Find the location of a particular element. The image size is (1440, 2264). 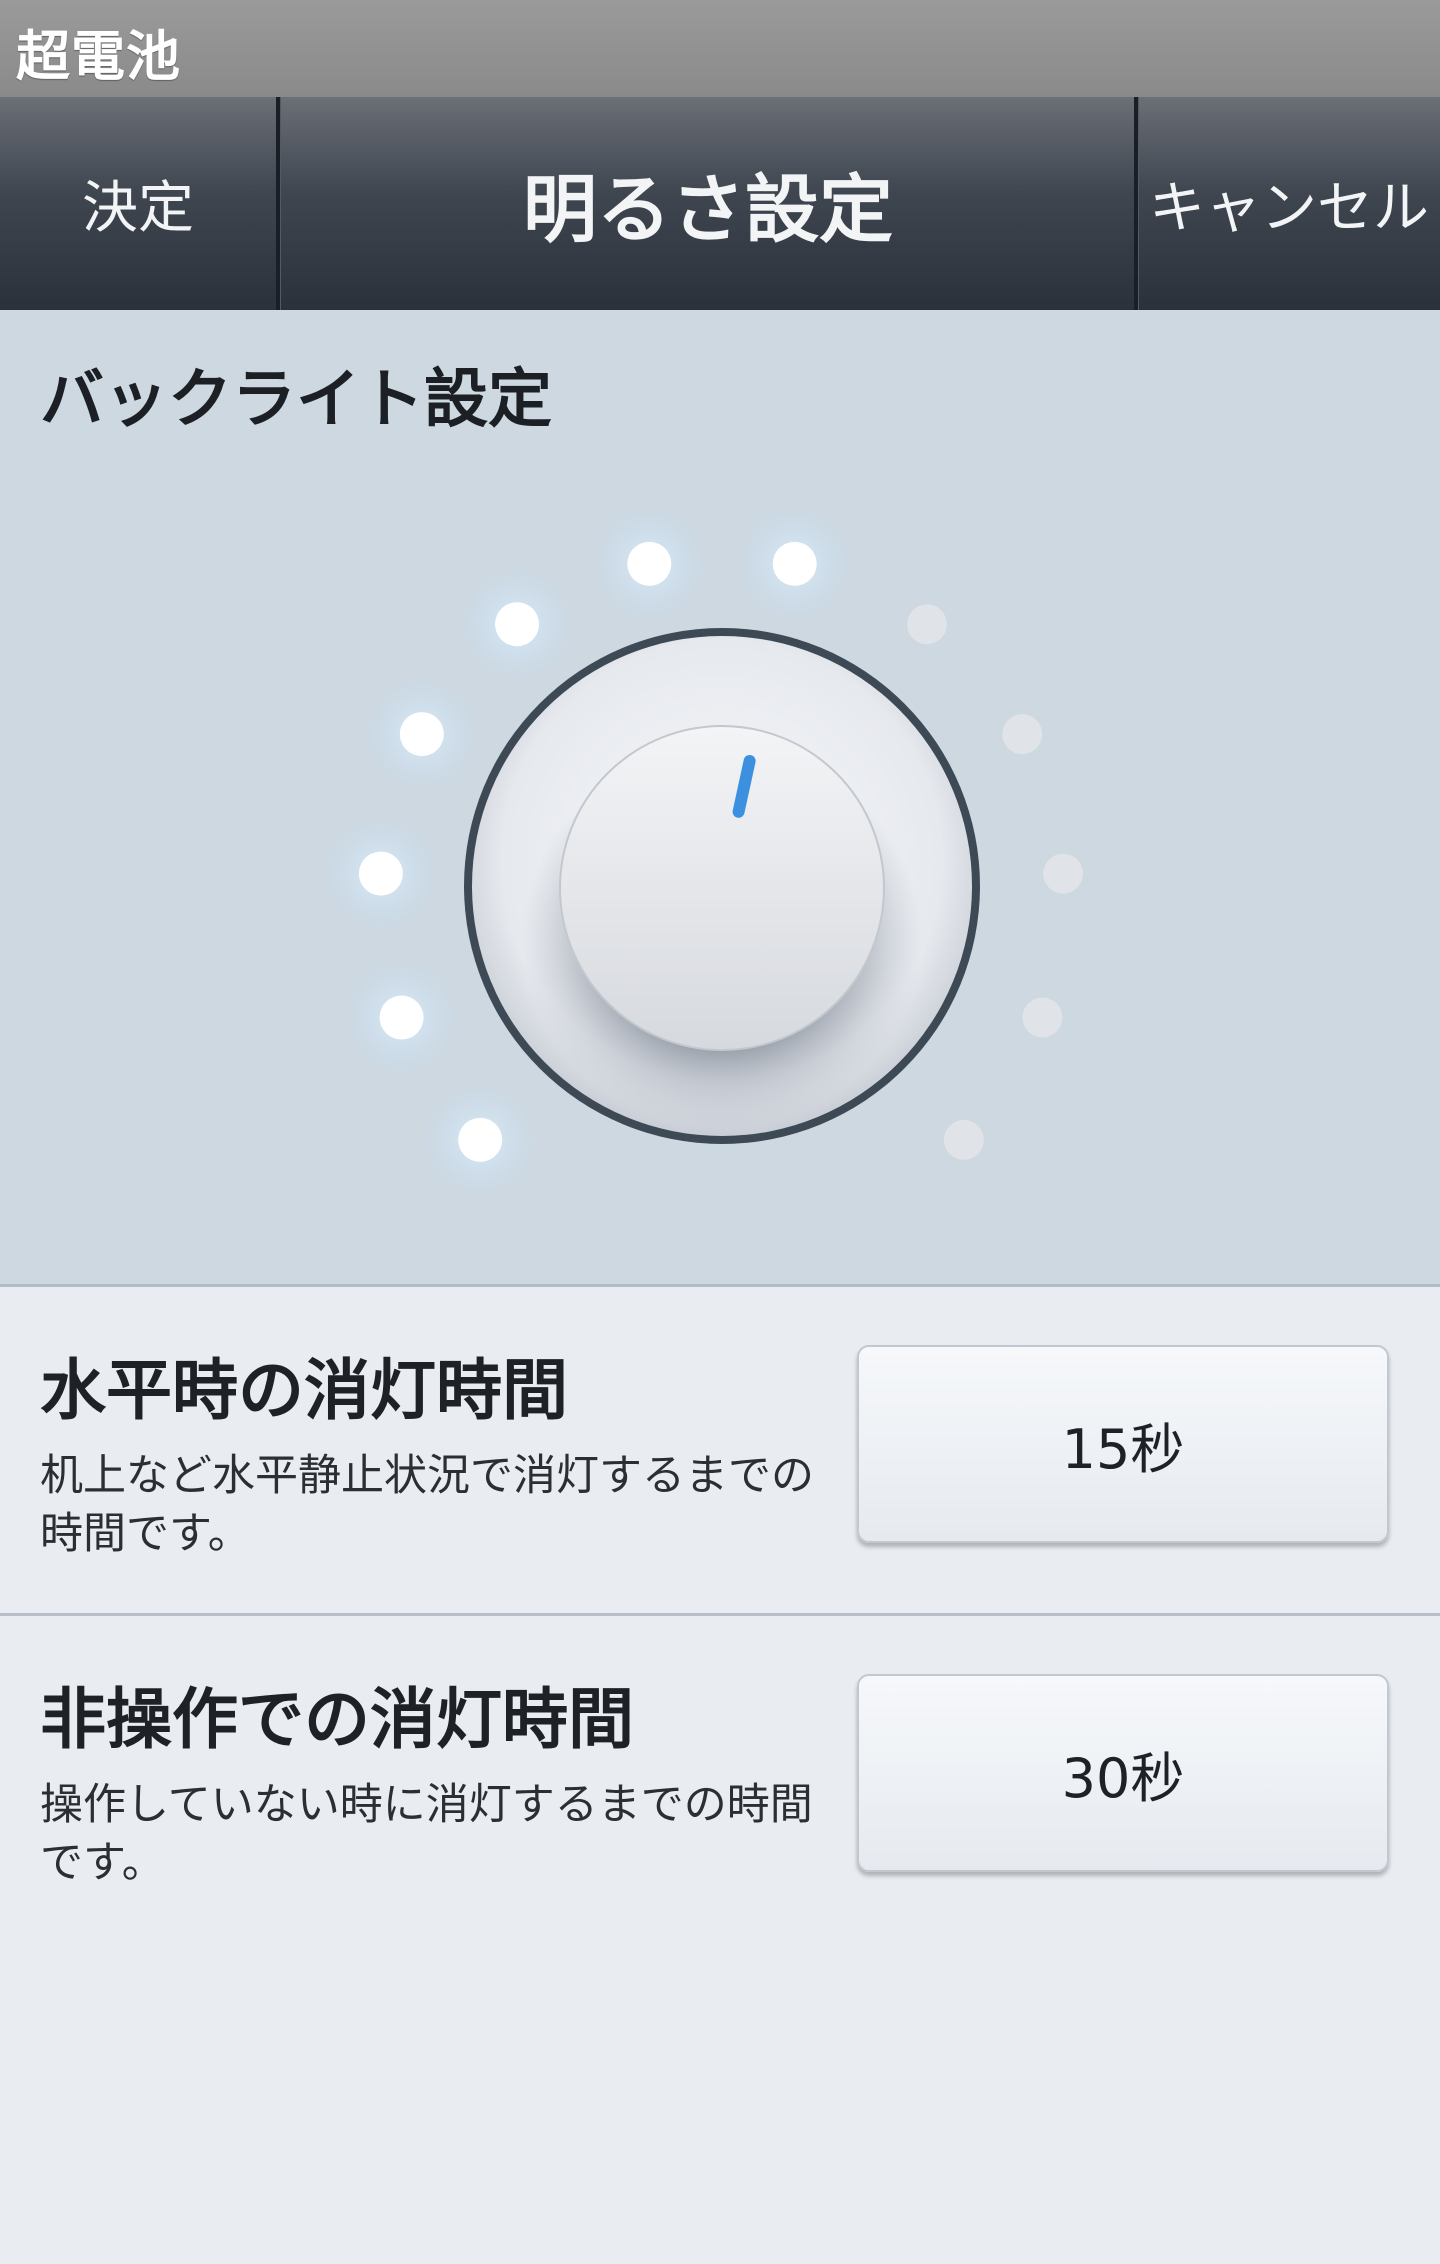

title-bar: 超電池 is located at coordinates (720, 48).